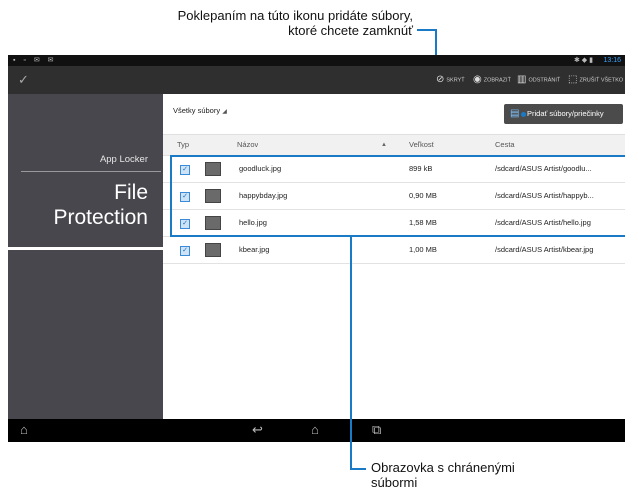 This screenshot has height=493, width=625. What do you see at coordinates (23, 80) in the screenshot?
I see `checkmark-icon: ✓` at bounding box center [23, 80].